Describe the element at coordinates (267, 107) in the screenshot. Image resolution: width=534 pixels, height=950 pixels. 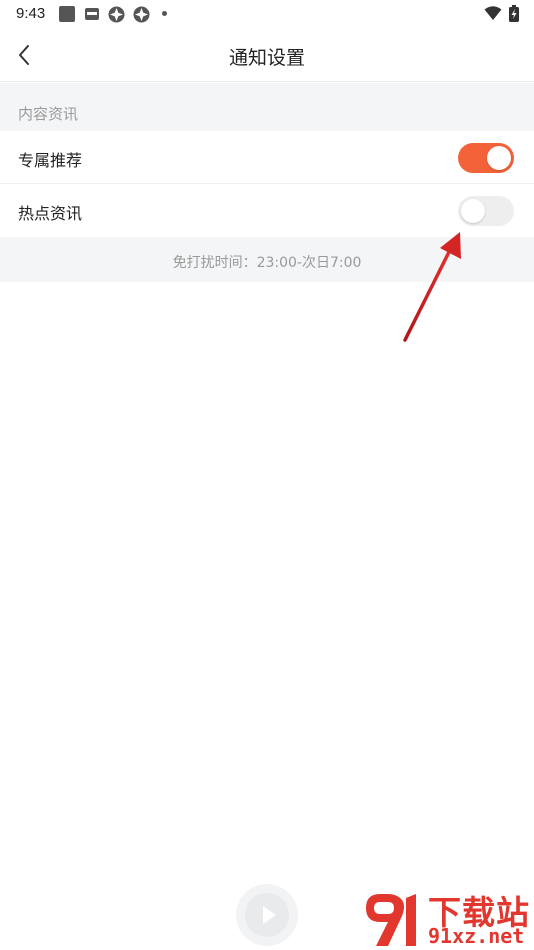
I see `section-header: 内容资讯` at that location.